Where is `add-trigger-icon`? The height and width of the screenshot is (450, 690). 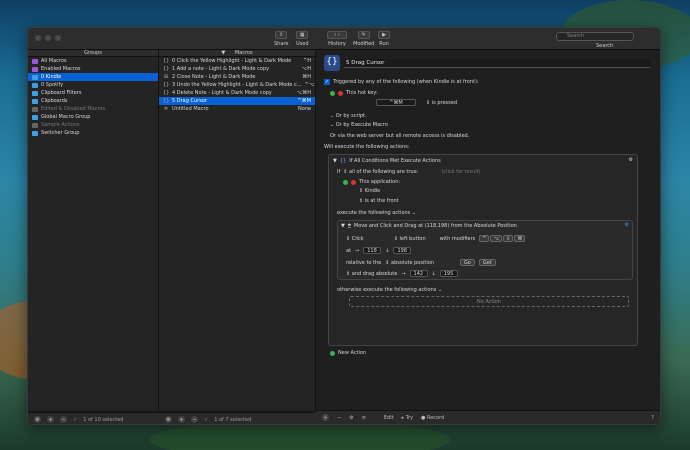
add-trigger-icon is located at coordinates (332, 93).